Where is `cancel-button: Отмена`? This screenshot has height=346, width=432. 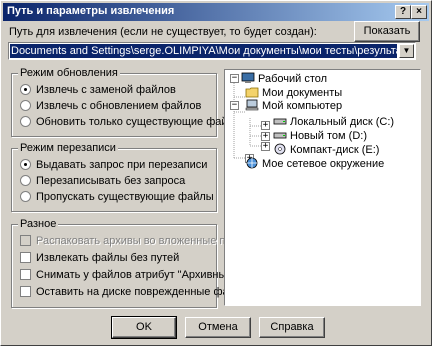
cancel-button: Отмена is located at coordinates (218, 327).